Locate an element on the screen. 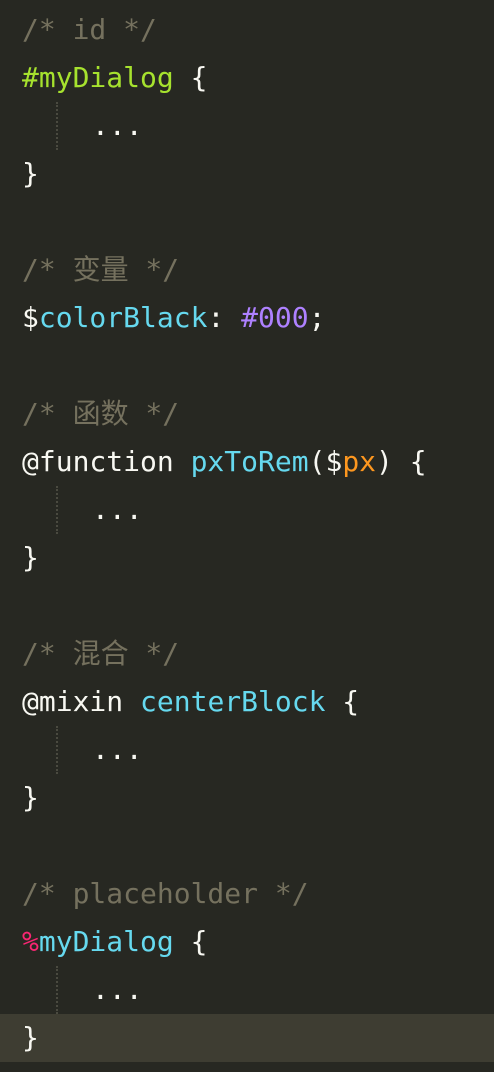 This screenshot has width=494, height=1072. code-line-comment-function: /* 函数 */ is located at coordinates (247, 414).